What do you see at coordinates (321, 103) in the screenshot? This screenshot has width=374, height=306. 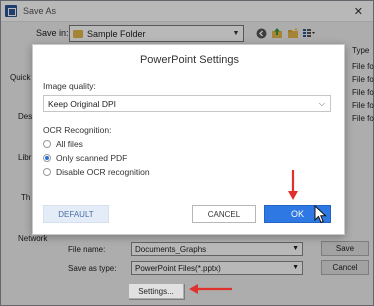 I see `chevron-down-icon: ⌵` at bounding box center [321, 103].